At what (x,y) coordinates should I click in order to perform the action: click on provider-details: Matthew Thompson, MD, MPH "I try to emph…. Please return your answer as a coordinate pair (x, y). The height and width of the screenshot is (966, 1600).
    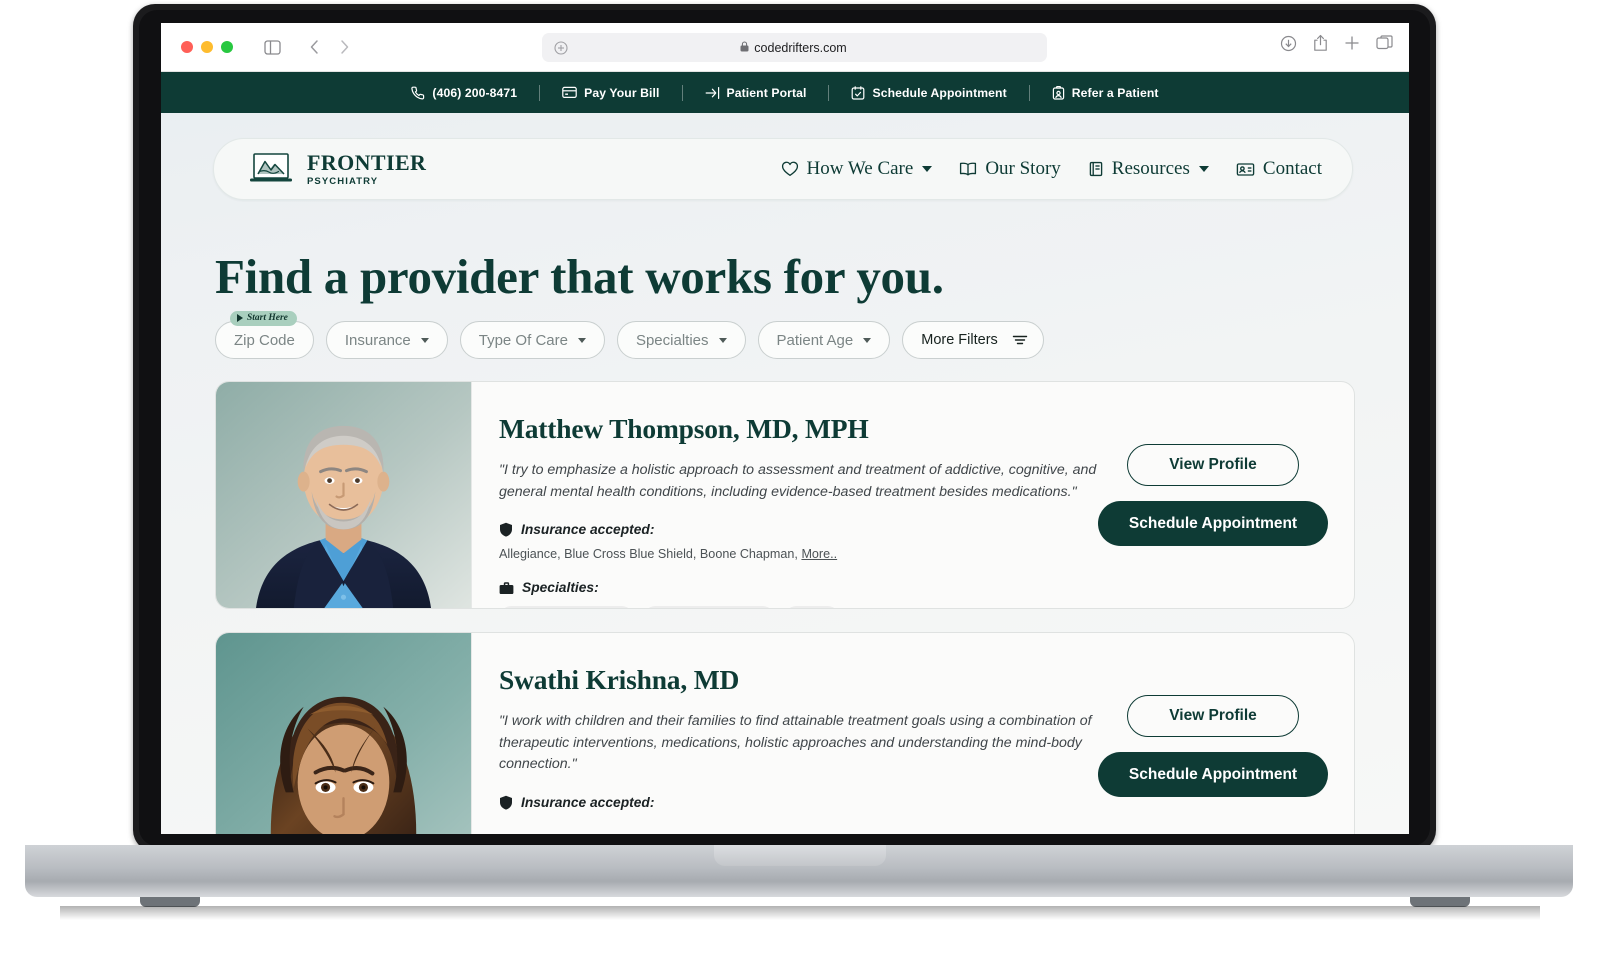
    Looking at the image, I should click on (913, 495).